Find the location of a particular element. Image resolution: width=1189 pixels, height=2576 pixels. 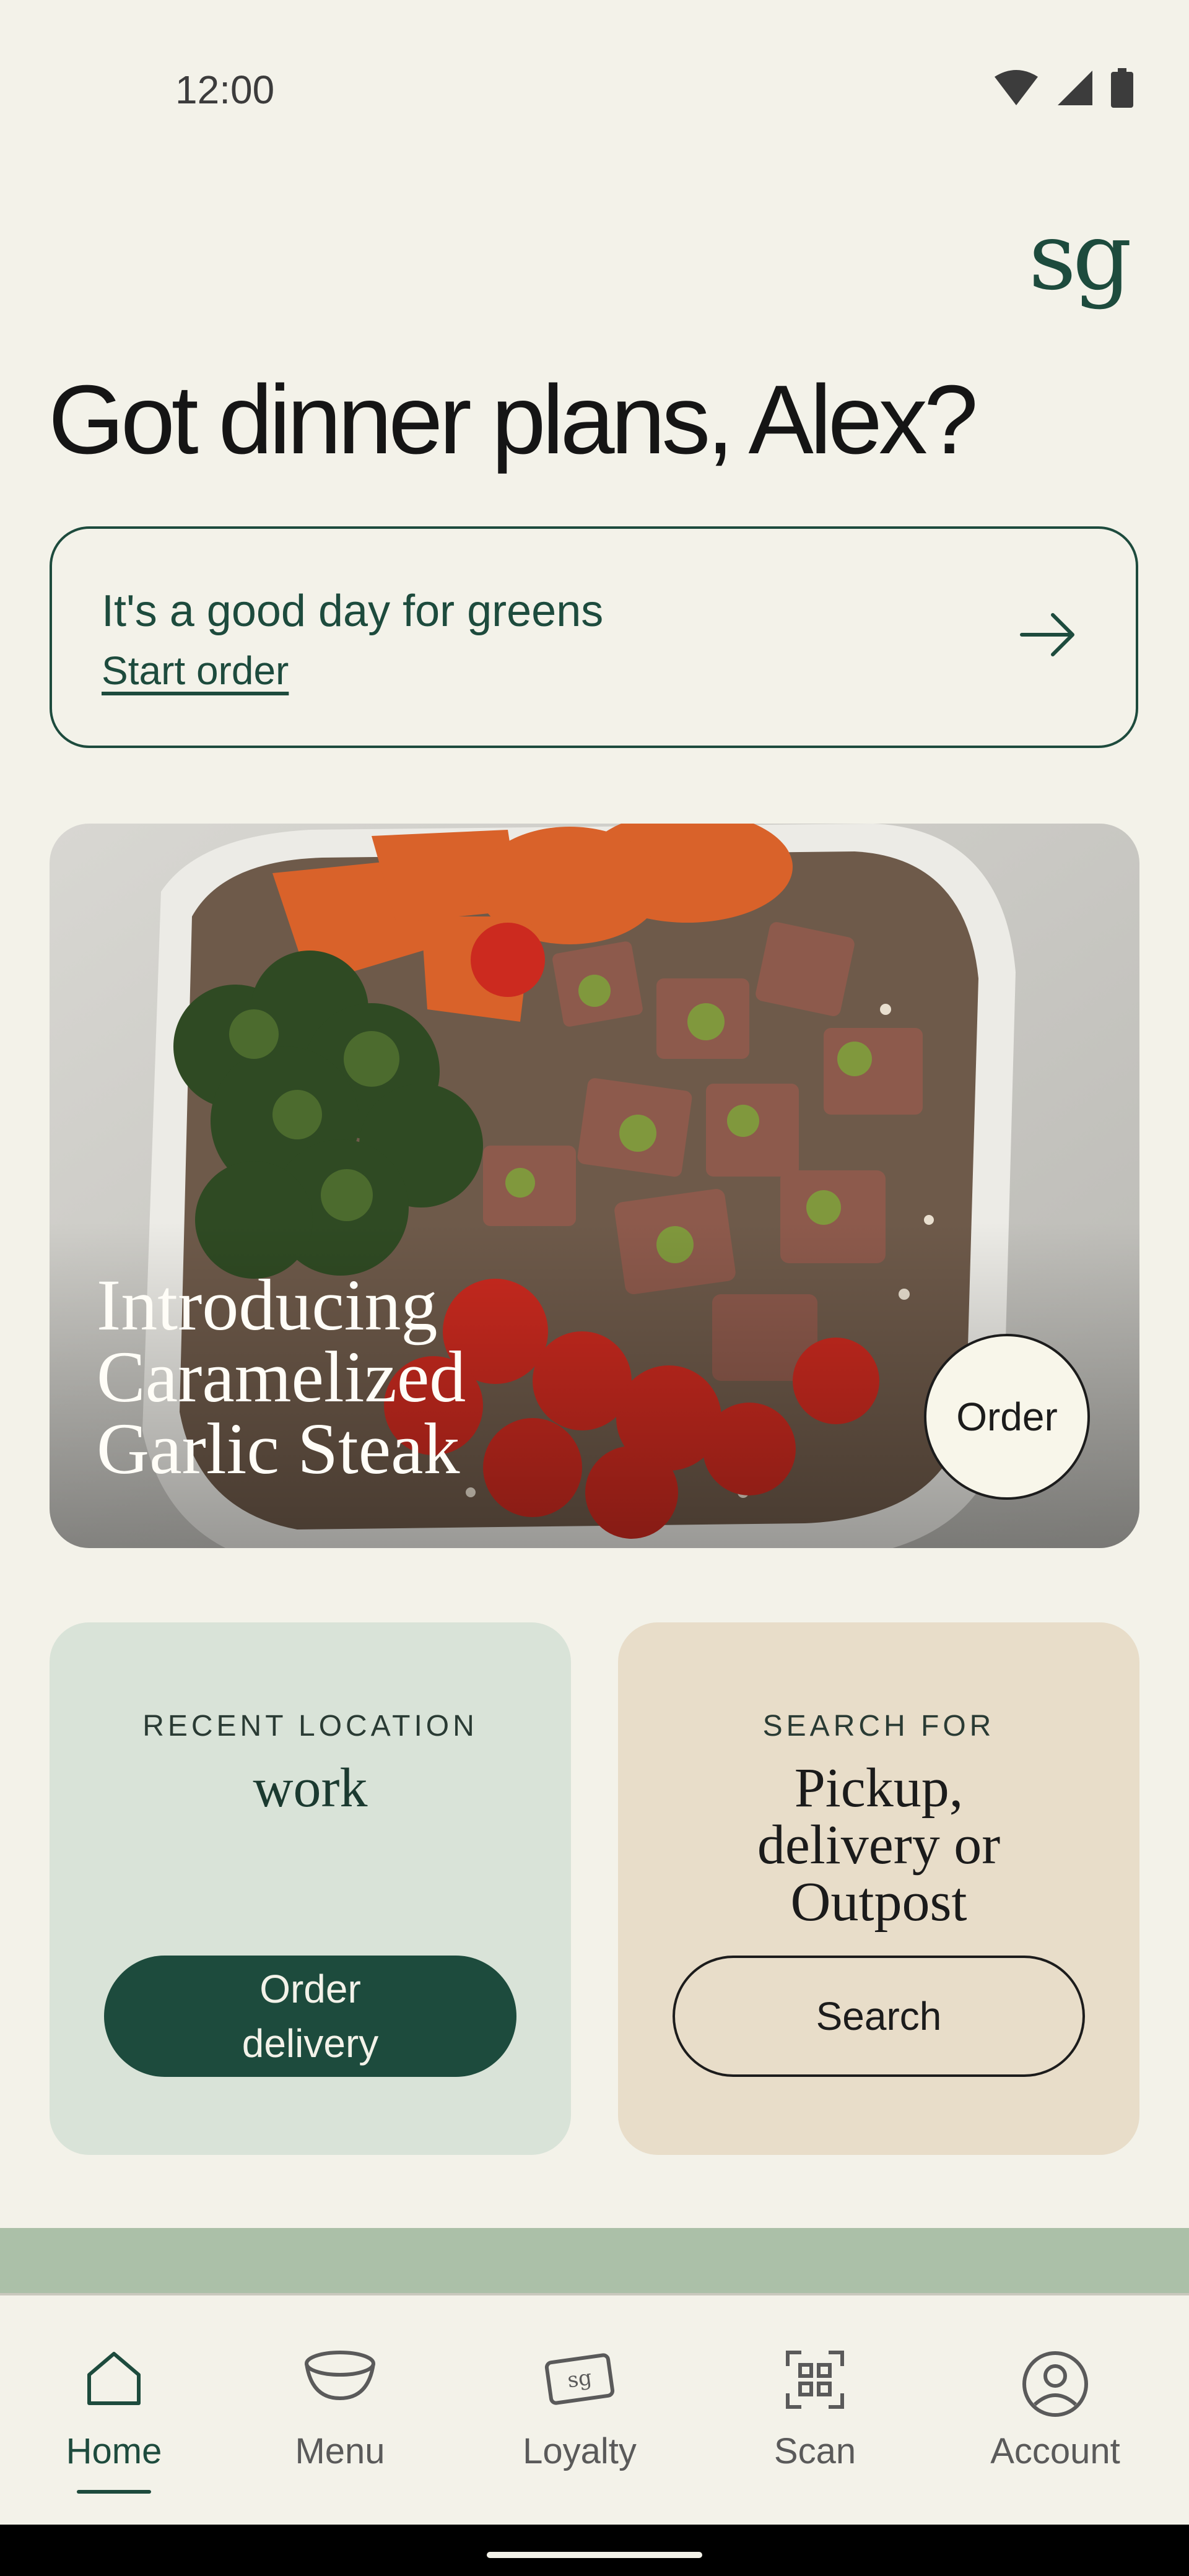

search-kicker: SEARCH FOR is located at coordinates (878, 1726).